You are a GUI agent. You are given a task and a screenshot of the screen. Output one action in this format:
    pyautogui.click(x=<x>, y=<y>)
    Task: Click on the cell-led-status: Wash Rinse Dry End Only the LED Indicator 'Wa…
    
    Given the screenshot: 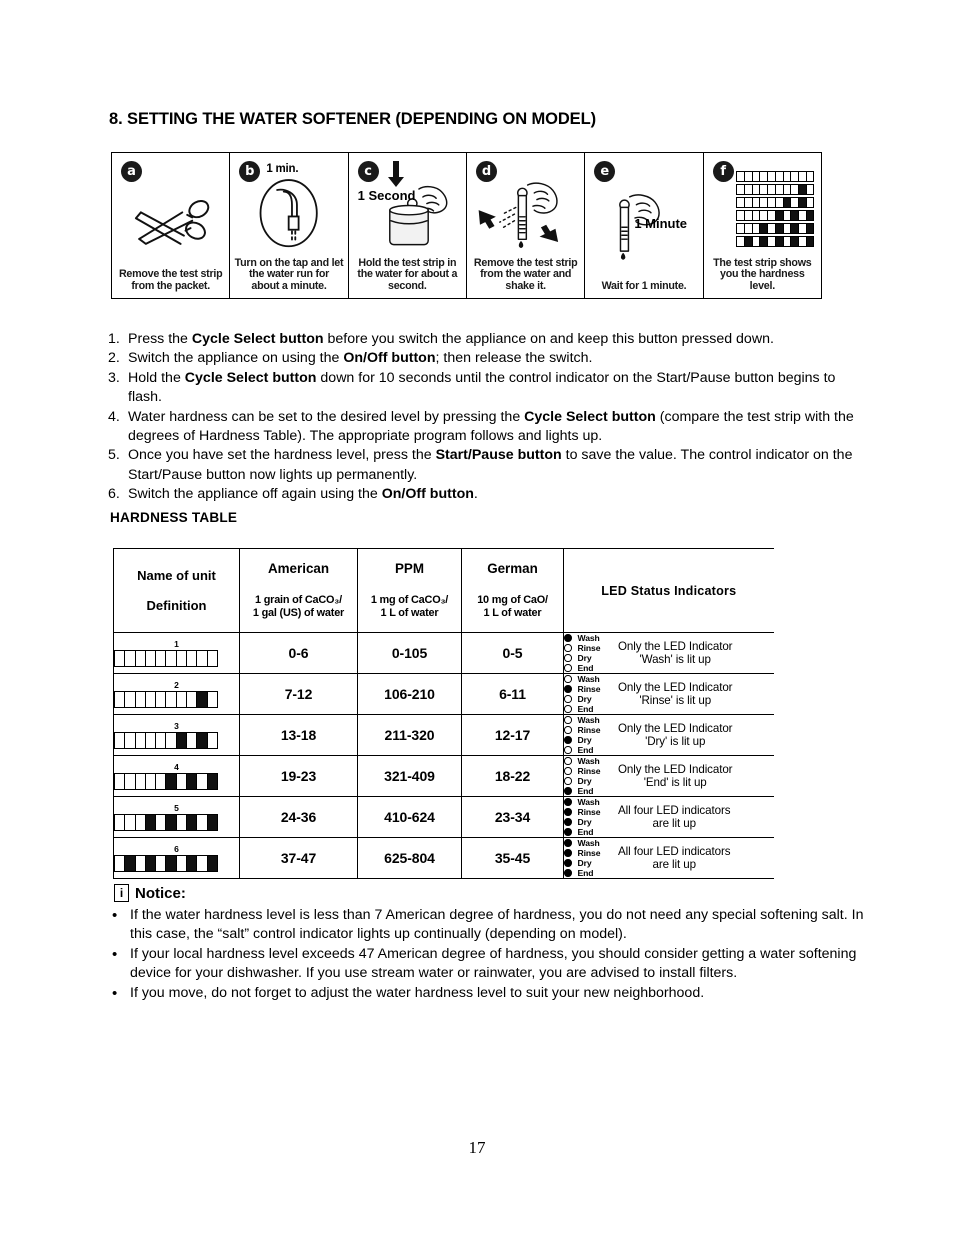 What is the action you would take?
    pyautogui.click(x=668, y=653)
    